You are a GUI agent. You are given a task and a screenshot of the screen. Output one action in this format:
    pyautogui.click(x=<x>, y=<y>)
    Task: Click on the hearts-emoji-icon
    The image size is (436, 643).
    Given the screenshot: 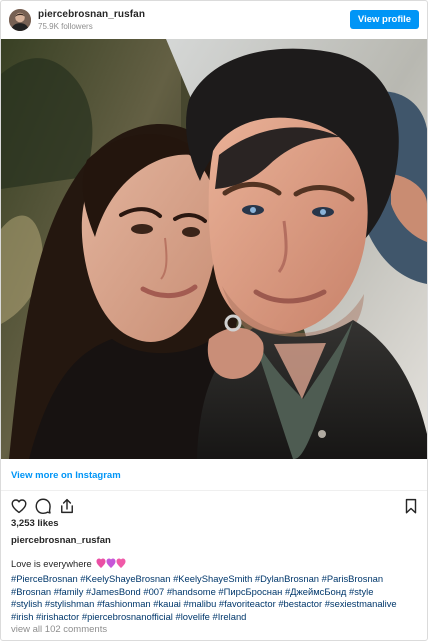 What is the action you would take?
    pyautogui.click(x=111, y=565)
    